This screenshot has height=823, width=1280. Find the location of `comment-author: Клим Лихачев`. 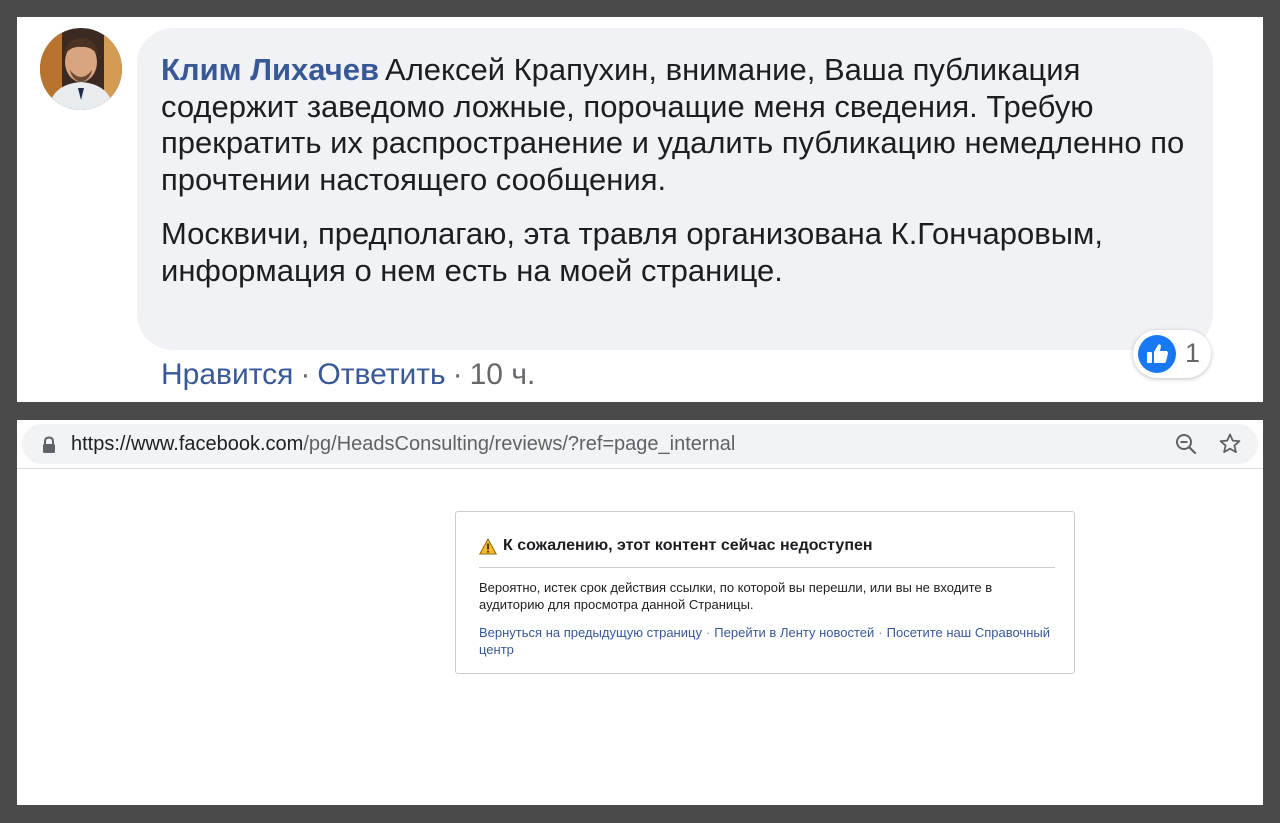

comment-author: Клим Лихачев is located at coordinates (270, 69).